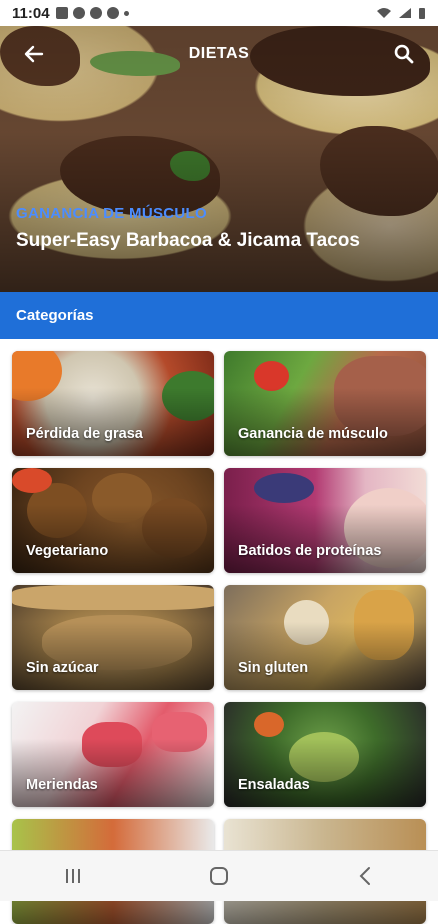 This screenshot has width=438, height=924. I want to click on search-icon, so click(404, 54).